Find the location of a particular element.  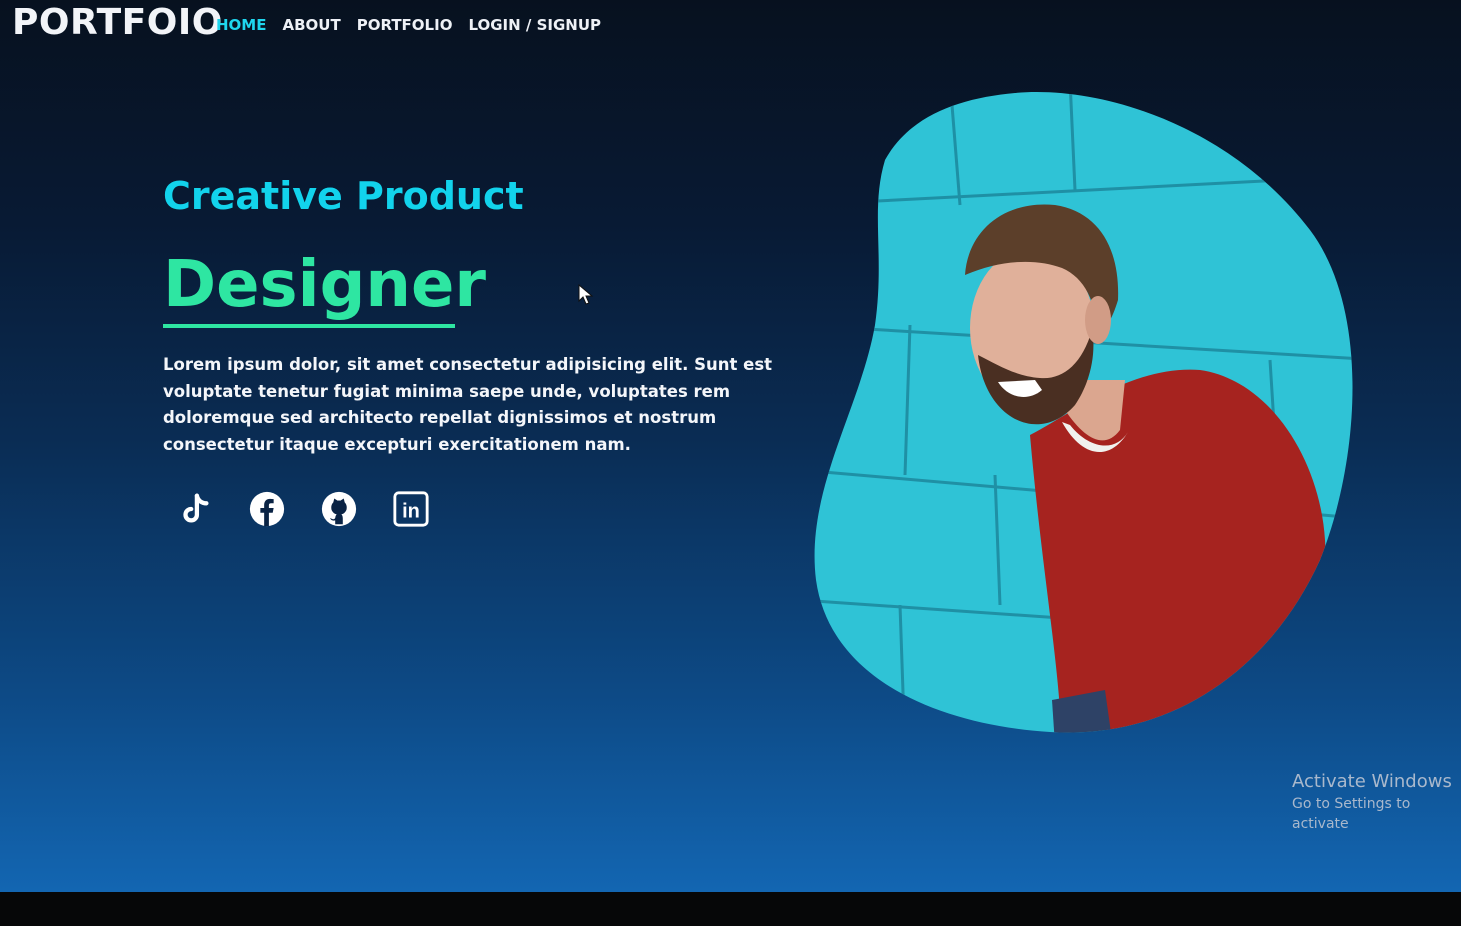

hero-title: Designer is located at coordinates (324, 285).